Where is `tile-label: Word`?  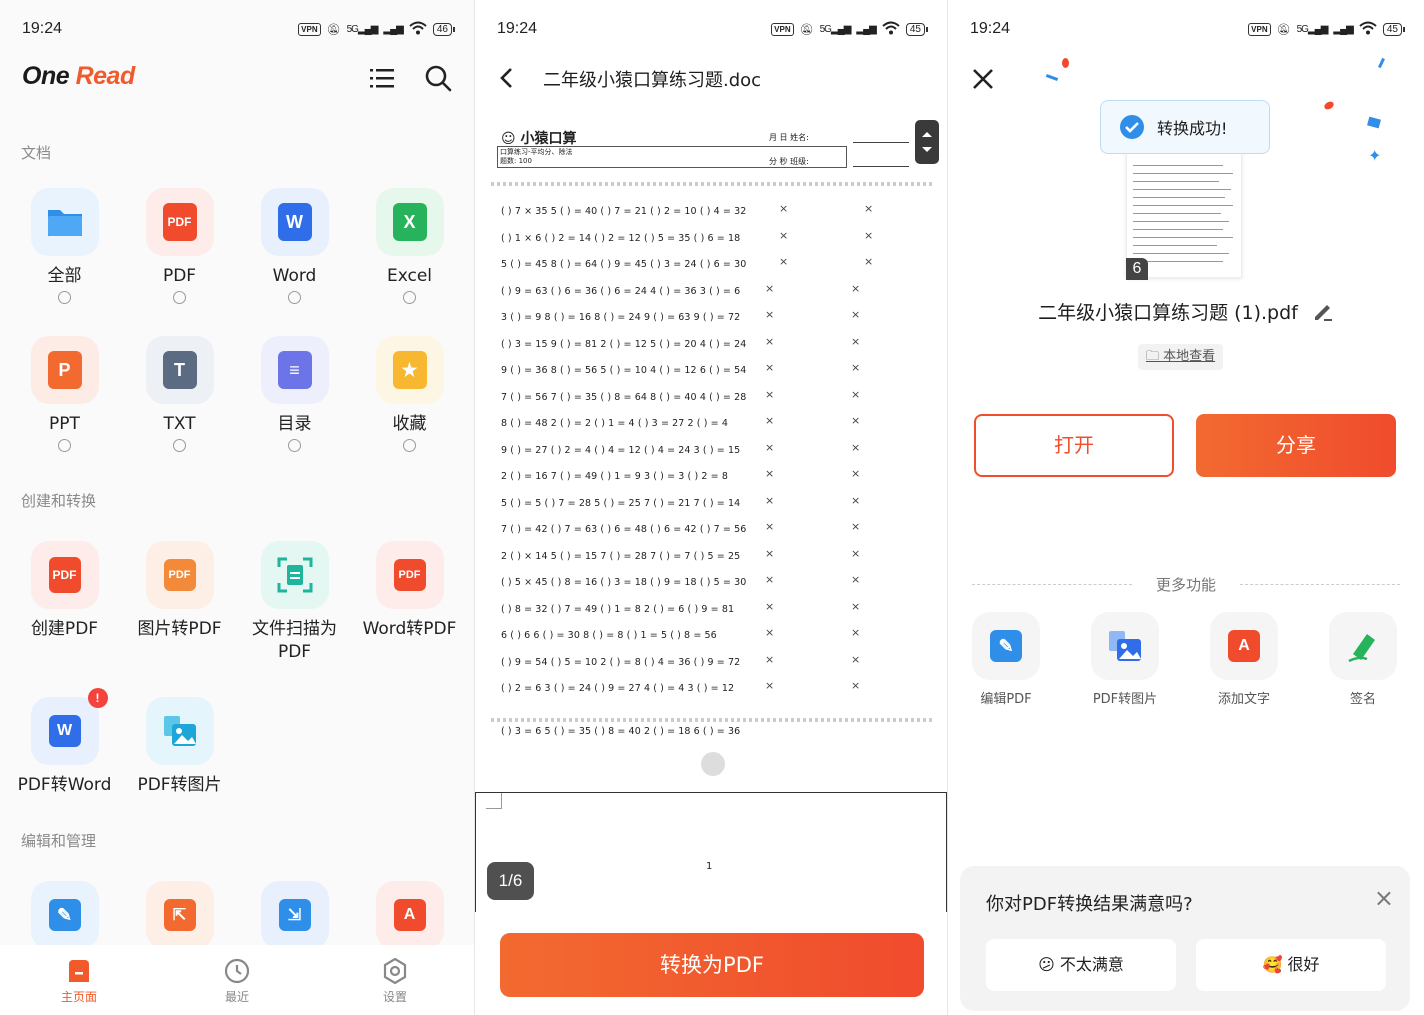 tile-label: Word is located at coordinates (294, 276).